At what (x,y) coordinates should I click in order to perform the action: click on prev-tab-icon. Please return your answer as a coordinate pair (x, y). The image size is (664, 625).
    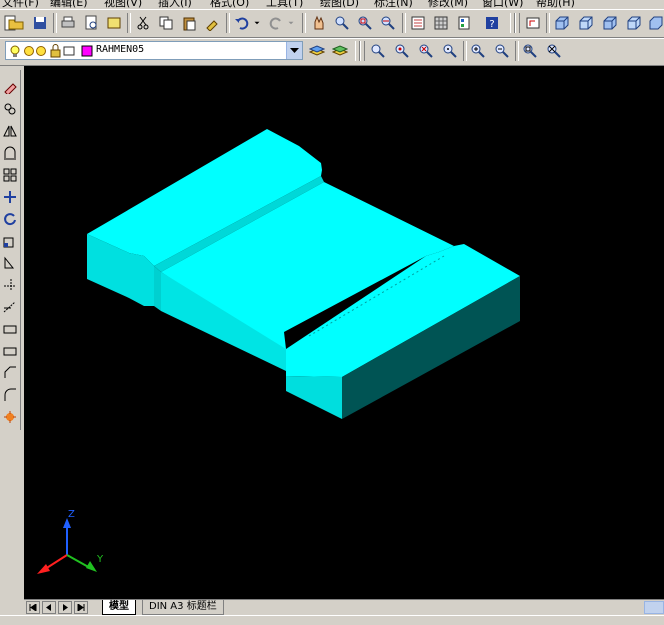
    Looking at the image, I should click on (49, 607).